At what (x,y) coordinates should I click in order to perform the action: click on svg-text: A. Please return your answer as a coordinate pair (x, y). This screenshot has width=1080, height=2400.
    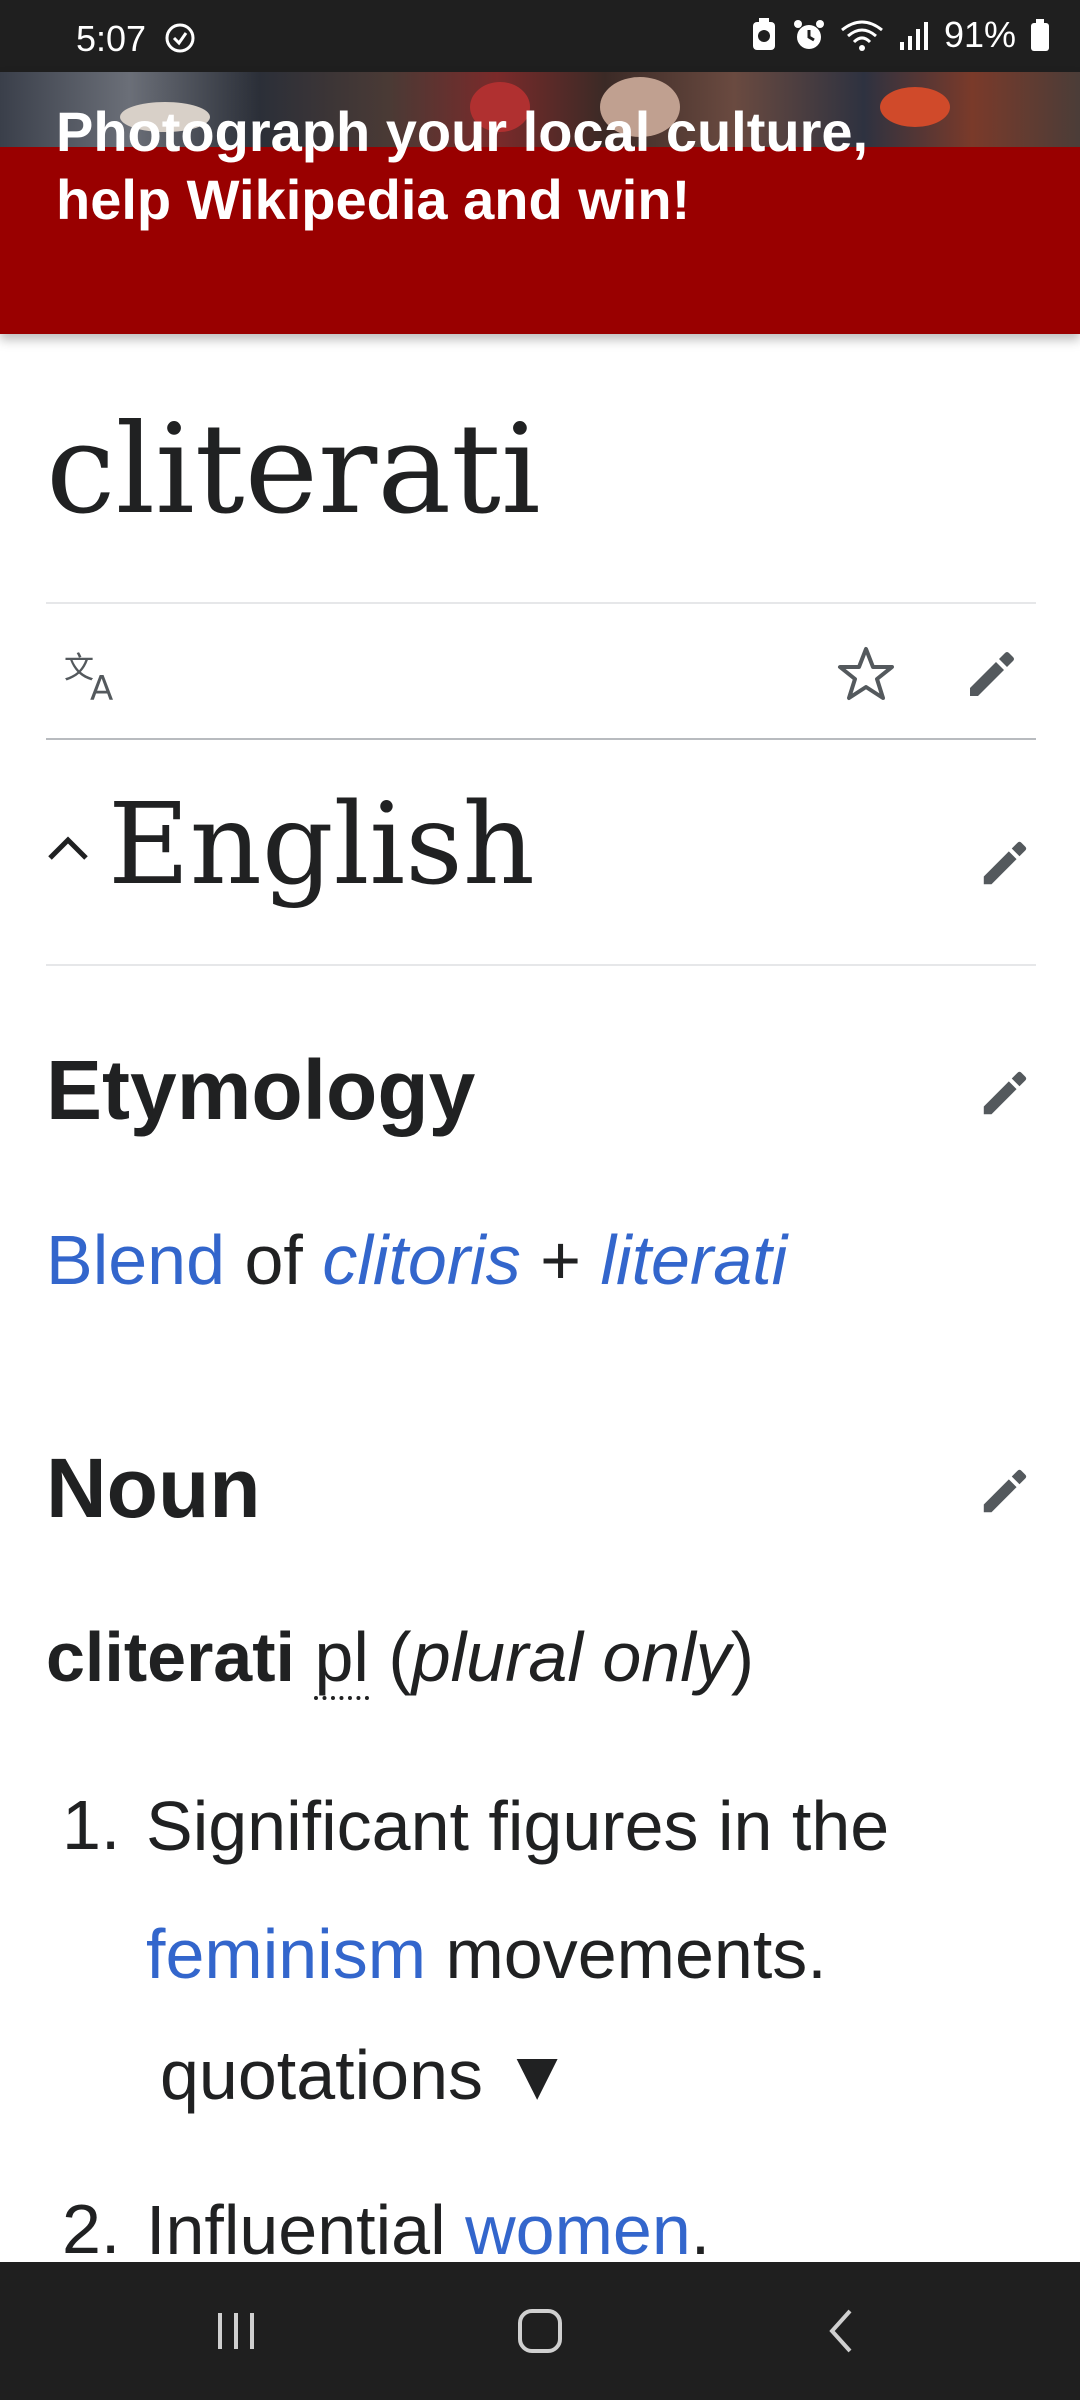
    Looking at the image, I should click on (101, 686).